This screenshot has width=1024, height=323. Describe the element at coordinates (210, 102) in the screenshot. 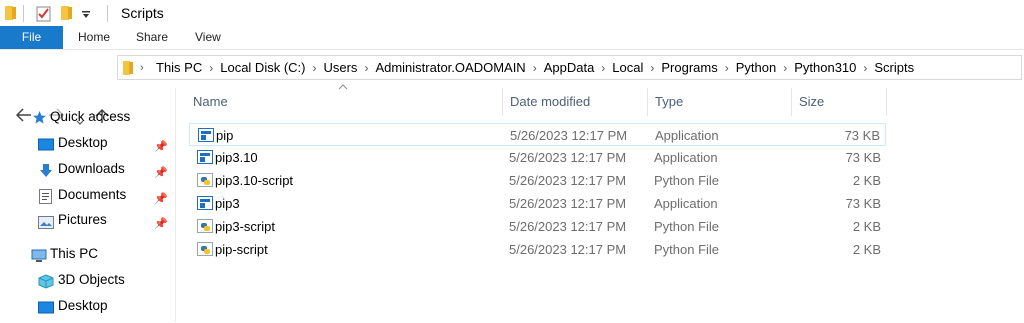

I see `column-header-name: Name` at that location.